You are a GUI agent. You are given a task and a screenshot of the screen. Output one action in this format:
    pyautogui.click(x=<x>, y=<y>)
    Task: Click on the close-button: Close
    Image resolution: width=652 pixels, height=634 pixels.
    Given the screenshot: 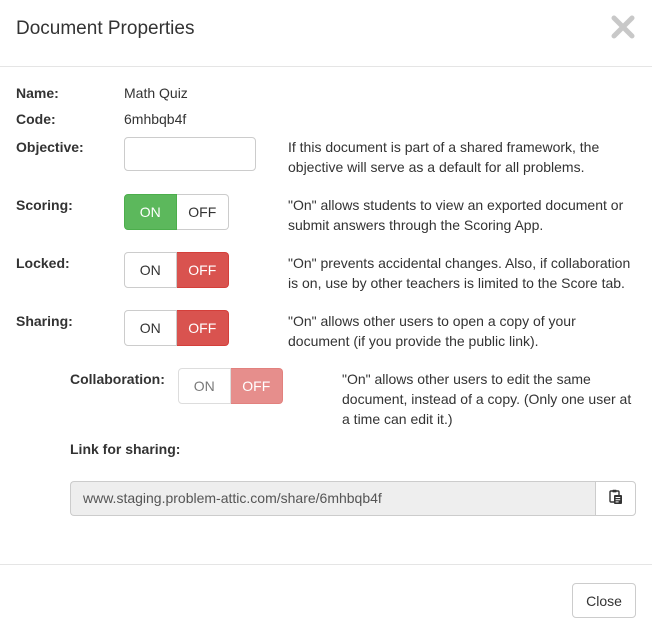 What is the action you would take?
    pyautogui.click(x=604, y=600)
    